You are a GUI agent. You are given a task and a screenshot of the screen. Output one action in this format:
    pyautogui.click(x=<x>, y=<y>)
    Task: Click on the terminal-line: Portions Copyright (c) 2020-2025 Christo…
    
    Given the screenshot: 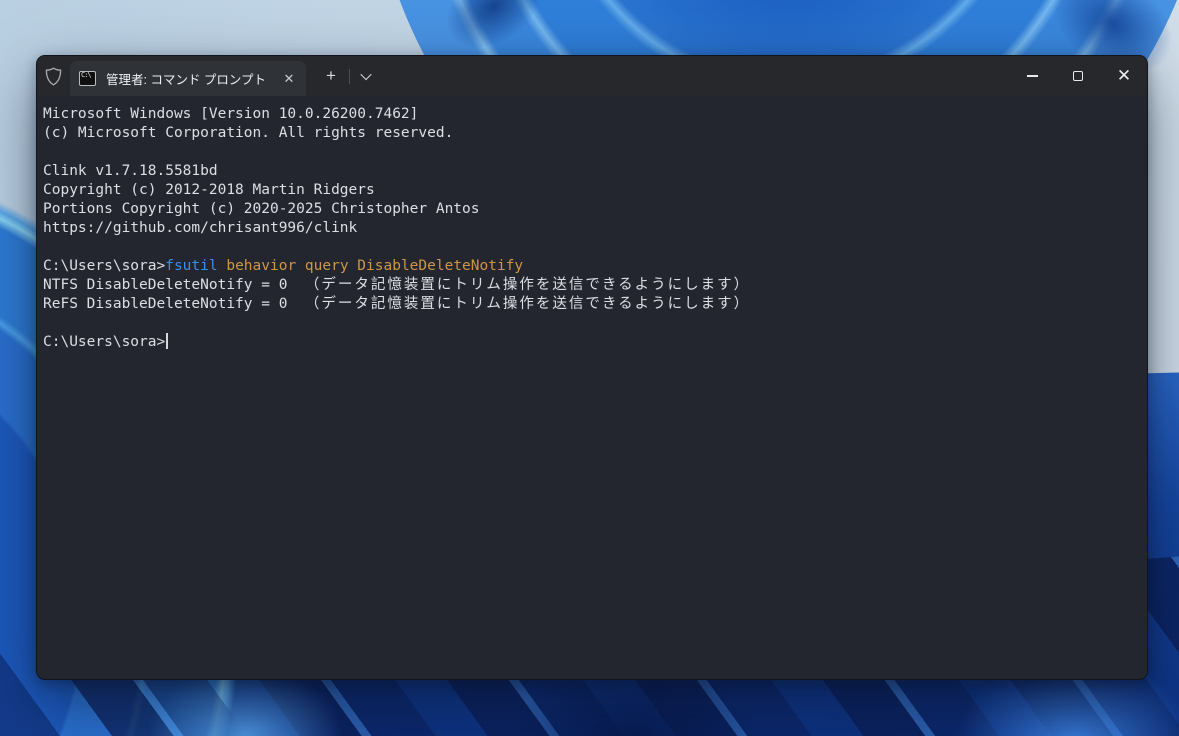 What is the action you would take?
    pyautogui.click(x=591, y=209)
    